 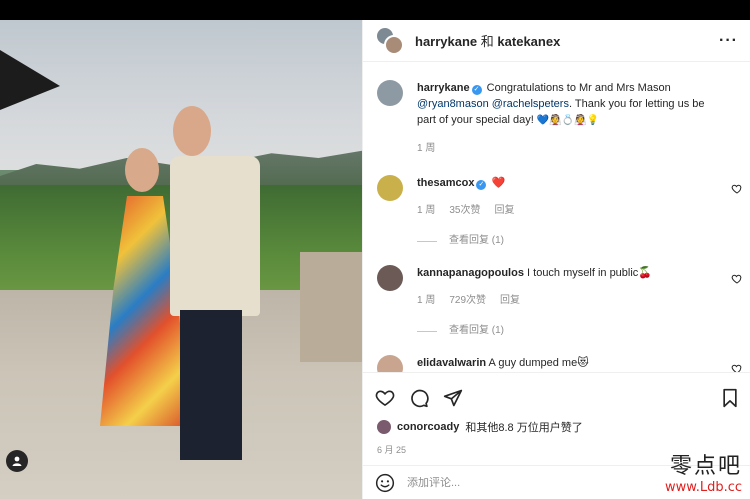 What do you see at coordinates (556, 393) in the screenshot?
I see `action-icons` at bounding box center [556, 393].